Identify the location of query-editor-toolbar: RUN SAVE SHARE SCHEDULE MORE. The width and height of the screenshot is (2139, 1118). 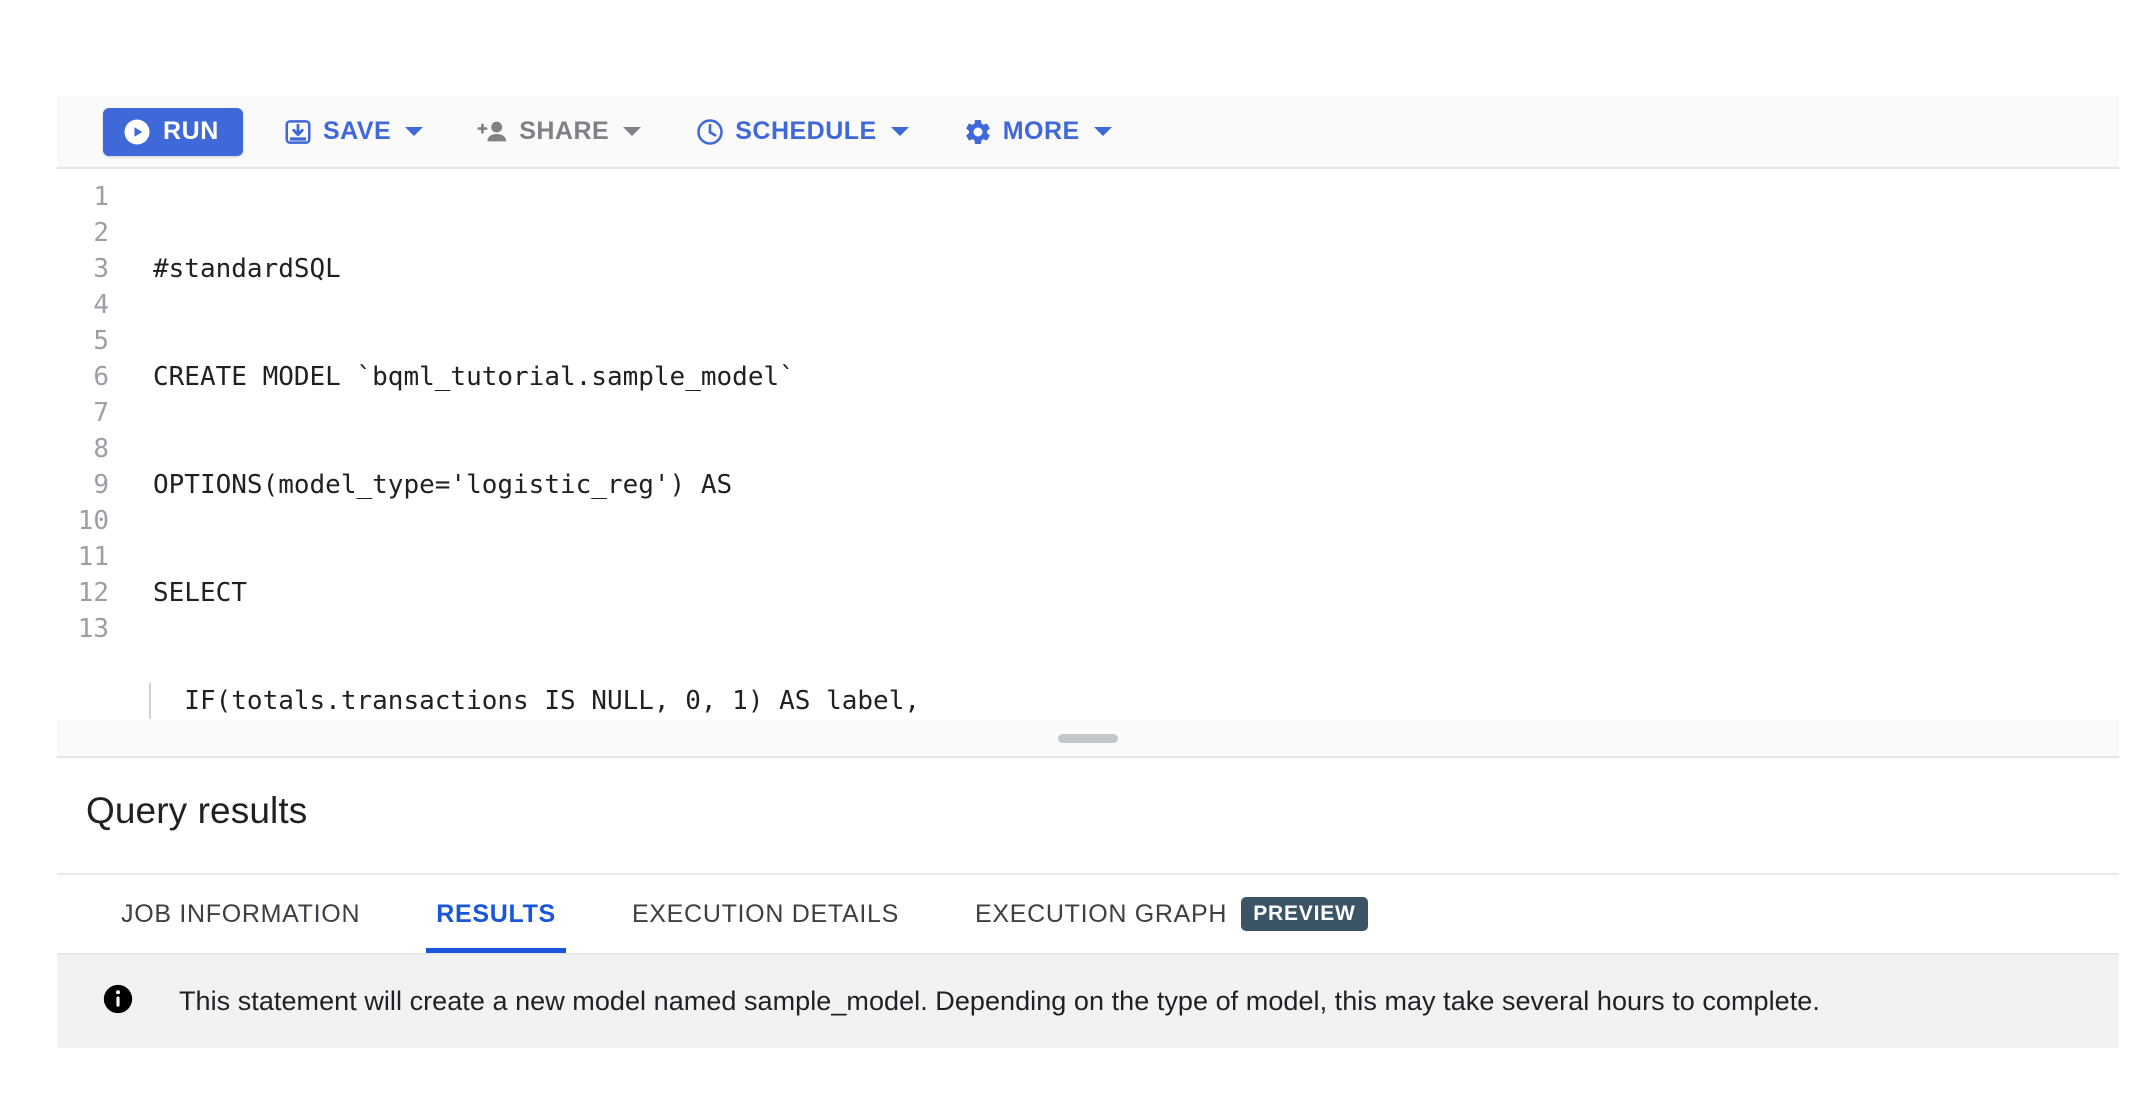
(1088, 132).